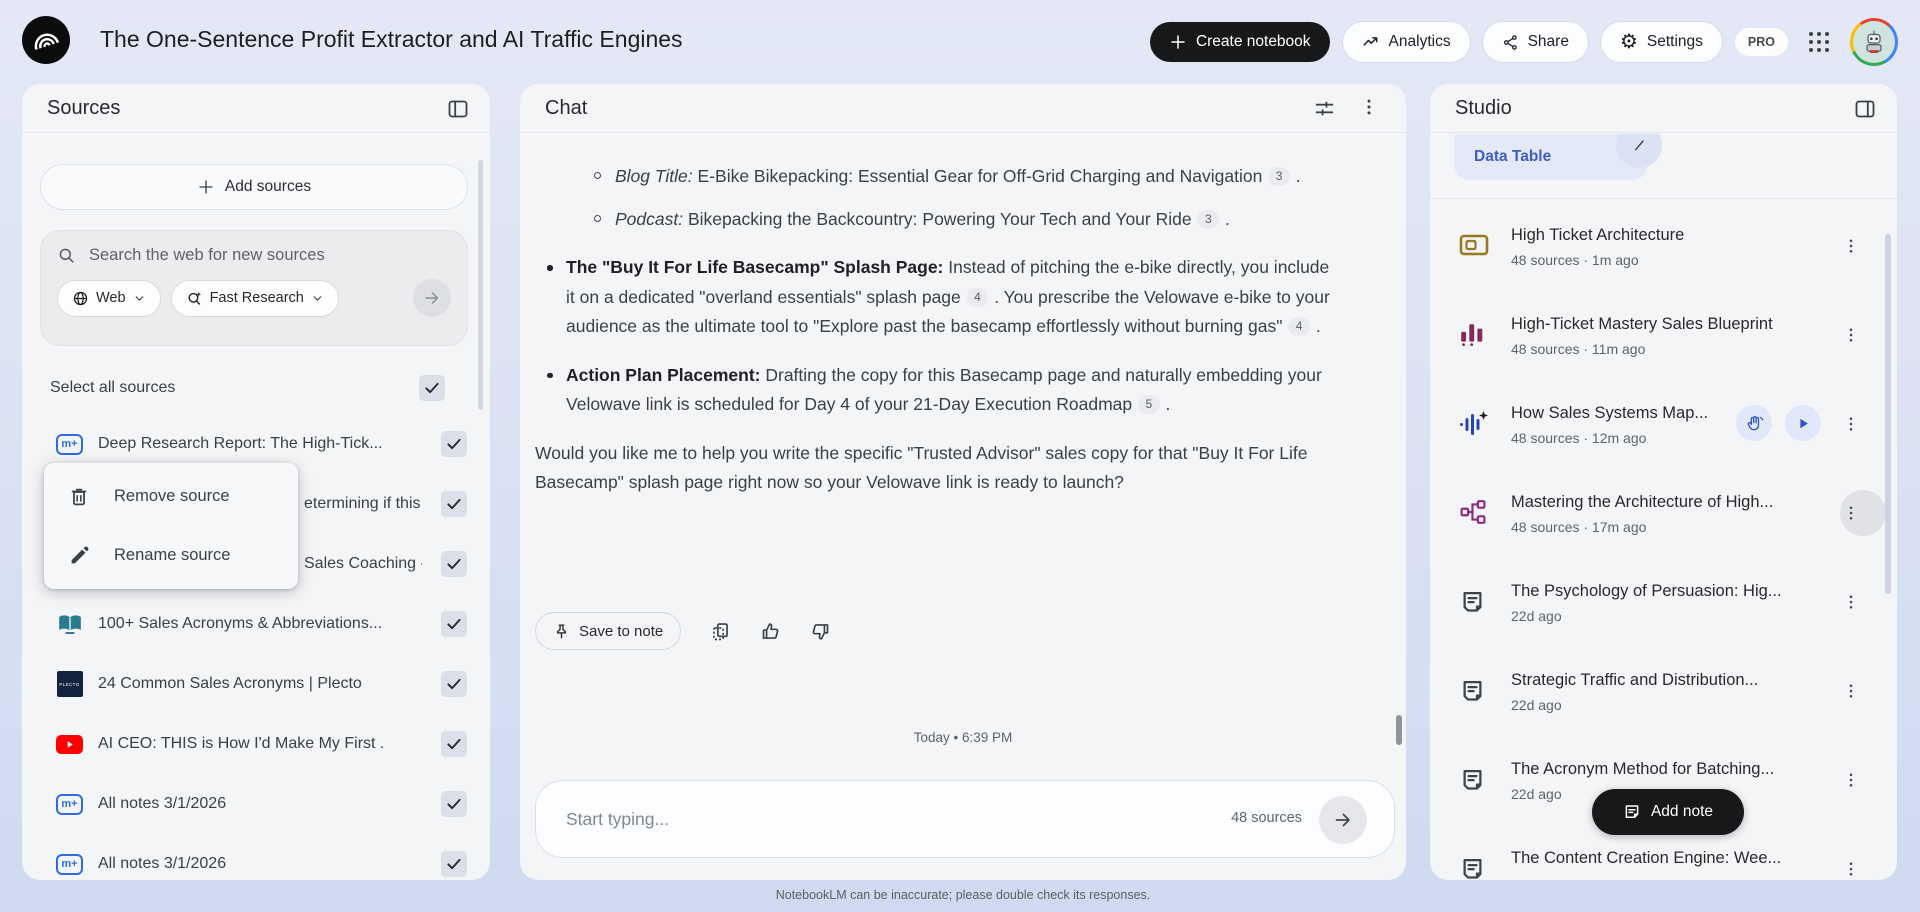  What do you see at coordinates (720, 631) in the screenshot?
I see `copy-icon` at bounding box center [720, 631].